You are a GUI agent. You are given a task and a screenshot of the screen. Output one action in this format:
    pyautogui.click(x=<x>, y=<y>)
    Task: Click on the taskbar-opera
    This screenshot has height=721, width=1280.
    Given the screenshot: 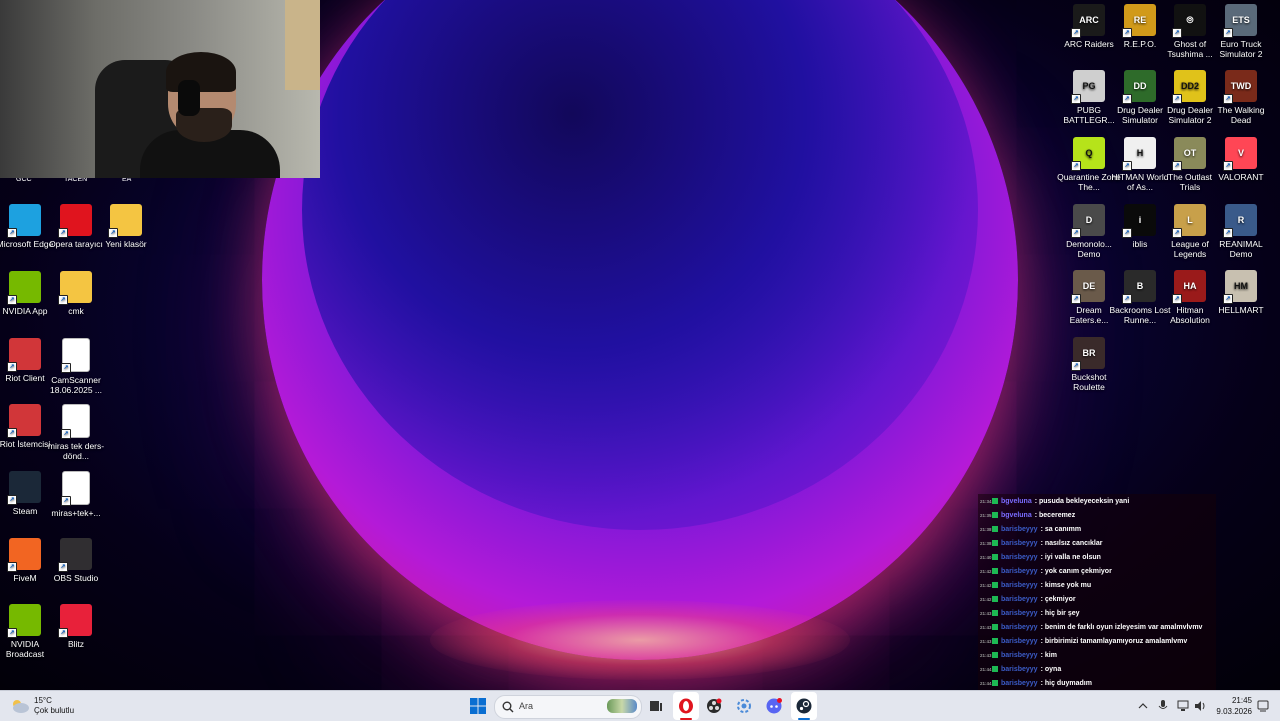 What is the action you would take?
    pyautogui.click(x=686, y=706)
    